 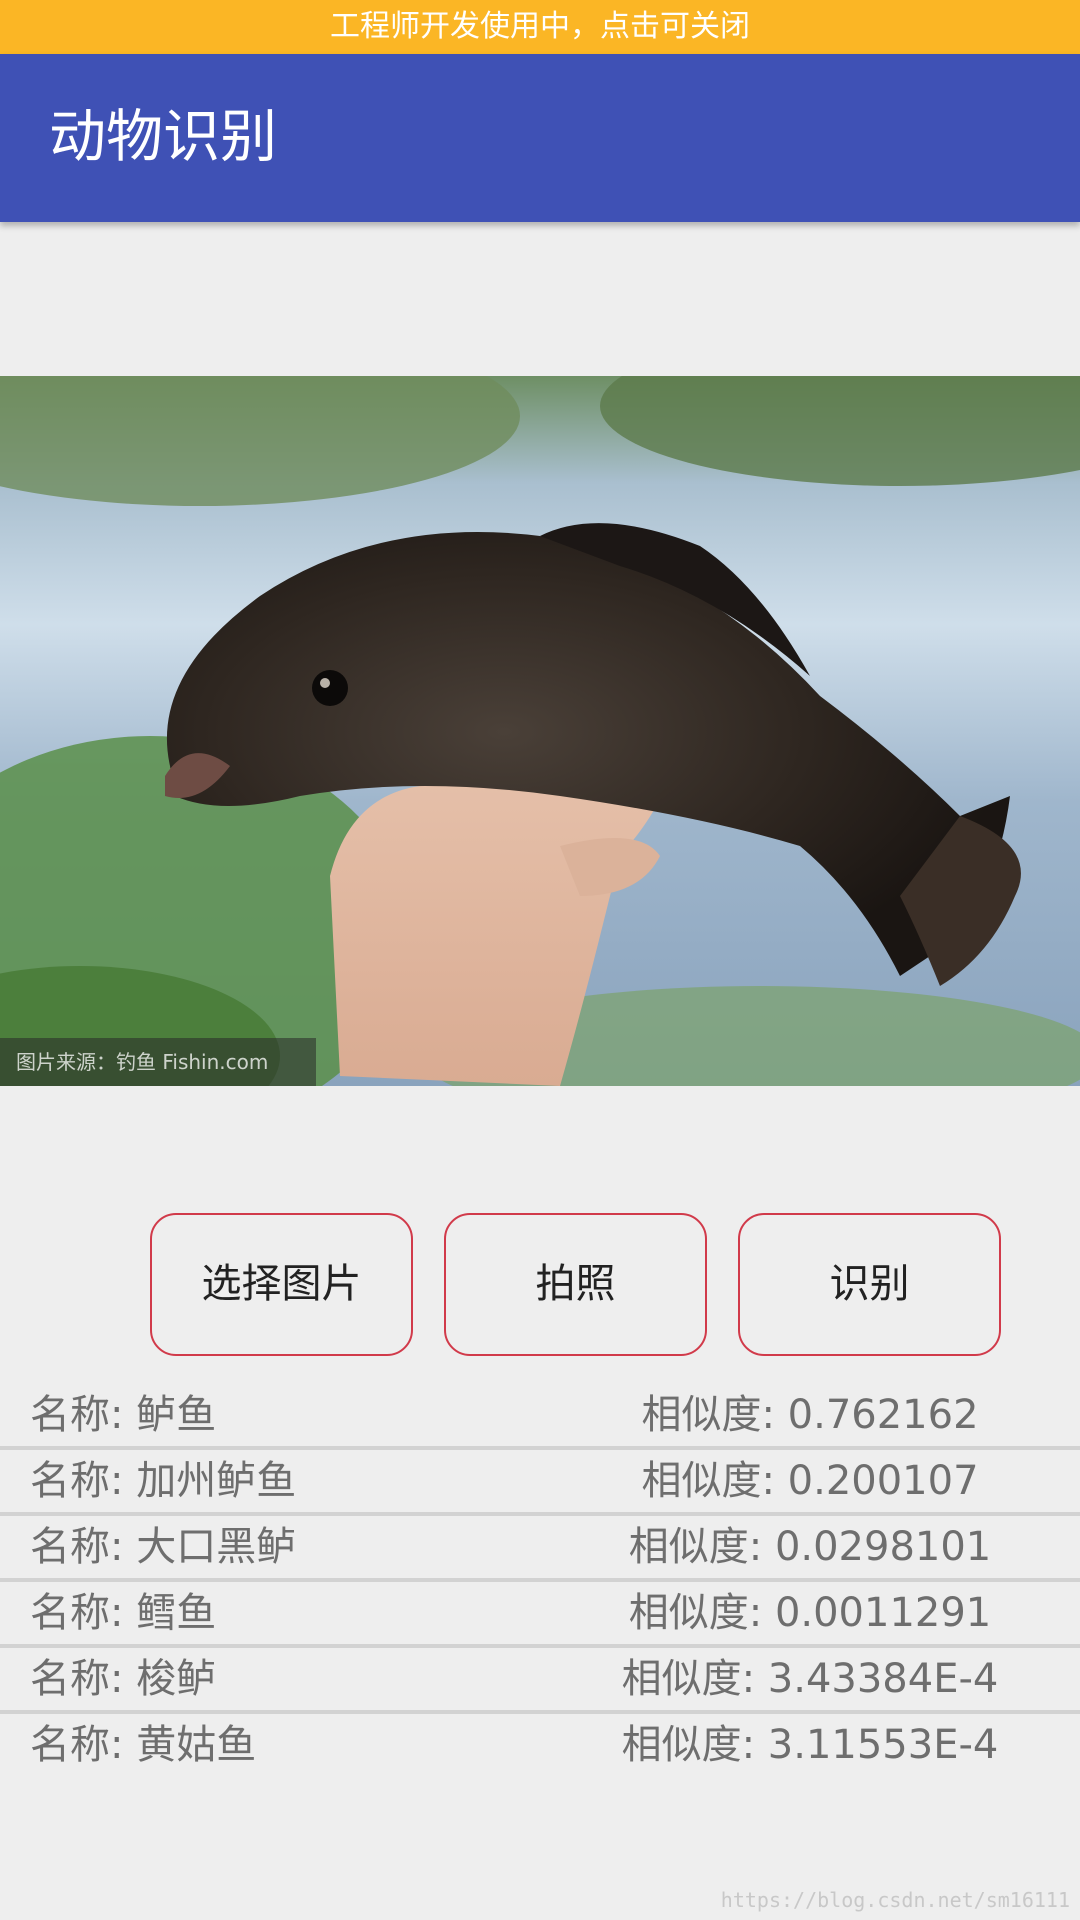 I want to click on result-row: 名称: 梭鲈 相似度: 3.43384E-4, so click(x=540, y=1681).